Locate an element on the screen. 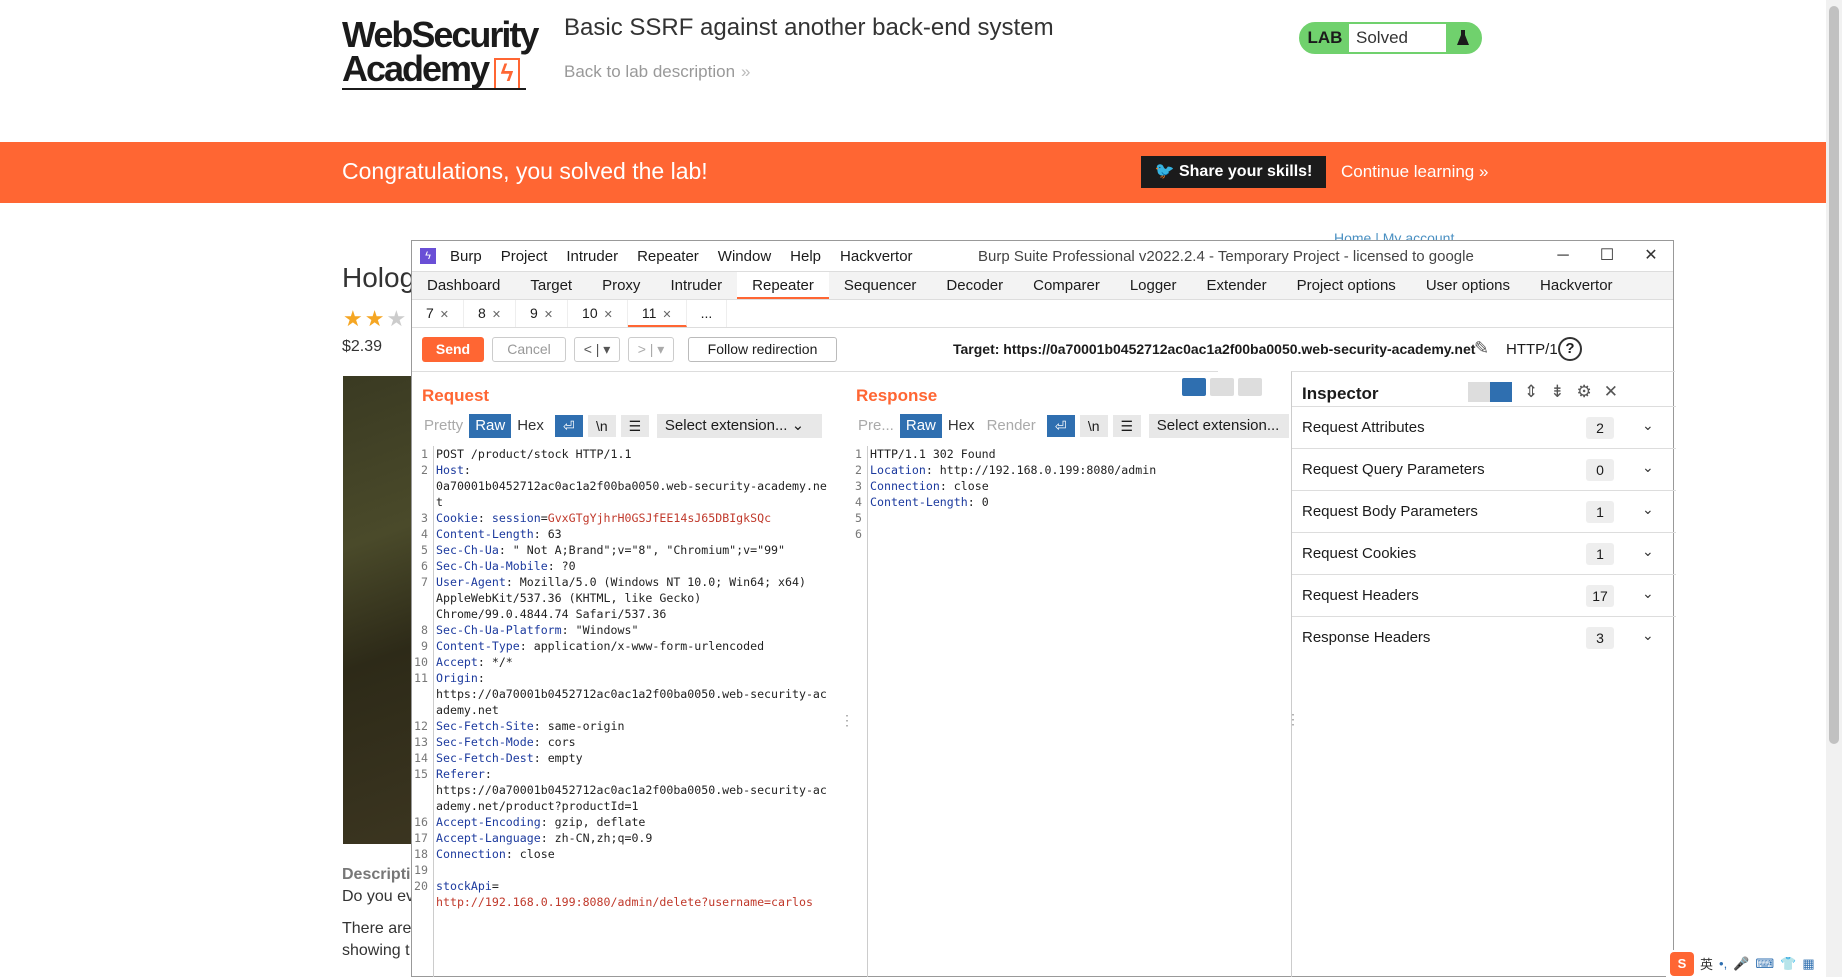  tab-dashboard: Dashboard is located at coordinates (463, 285).